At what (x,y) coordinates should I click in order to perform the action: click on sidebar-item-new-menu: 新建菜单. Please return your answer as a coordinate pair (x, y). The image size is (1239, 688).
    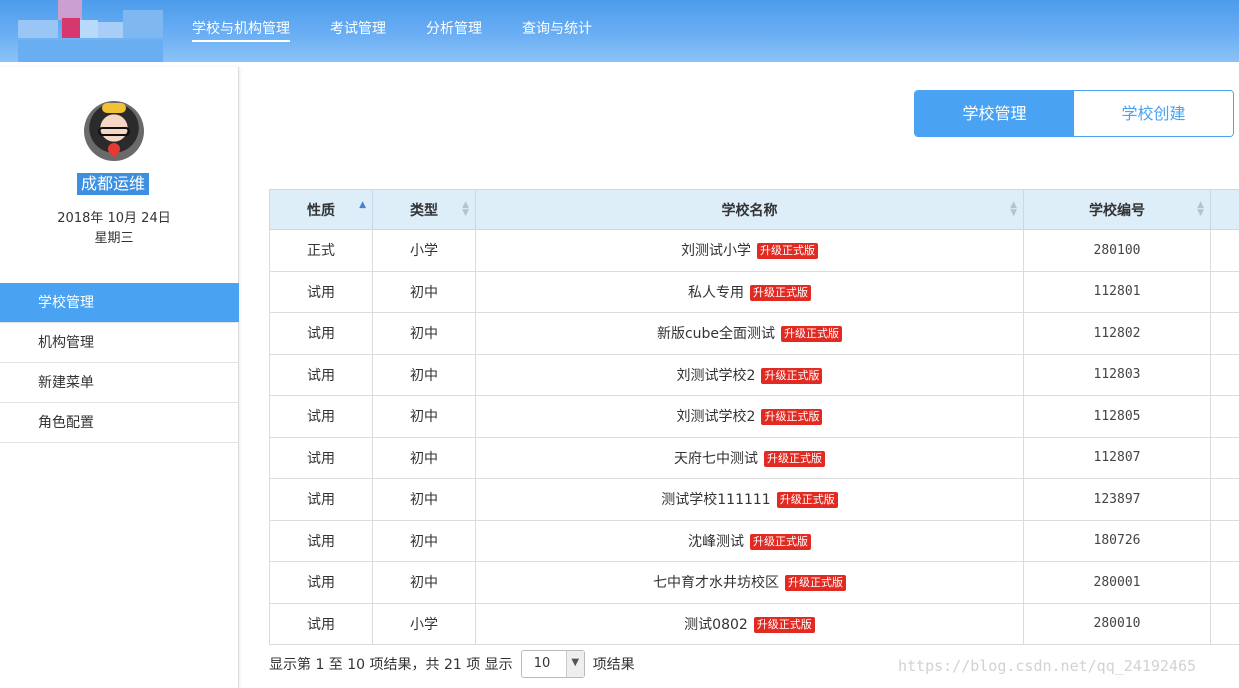
    Looking at the image, I should click on (119, 383).